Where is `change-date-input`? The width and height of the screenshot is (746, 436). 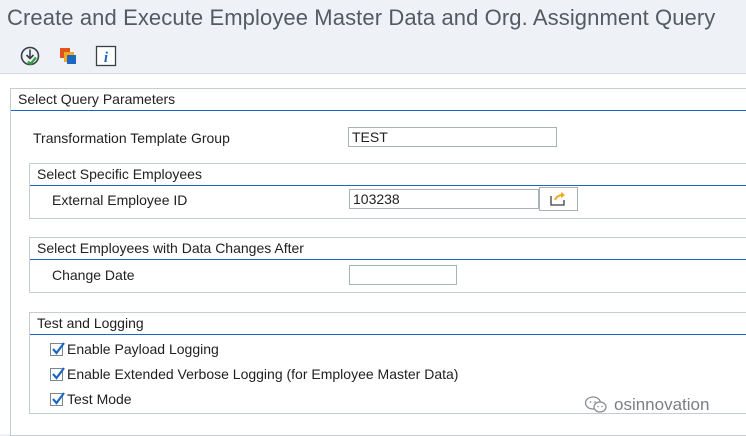 change-date-input is located at coordinates (403, 275).